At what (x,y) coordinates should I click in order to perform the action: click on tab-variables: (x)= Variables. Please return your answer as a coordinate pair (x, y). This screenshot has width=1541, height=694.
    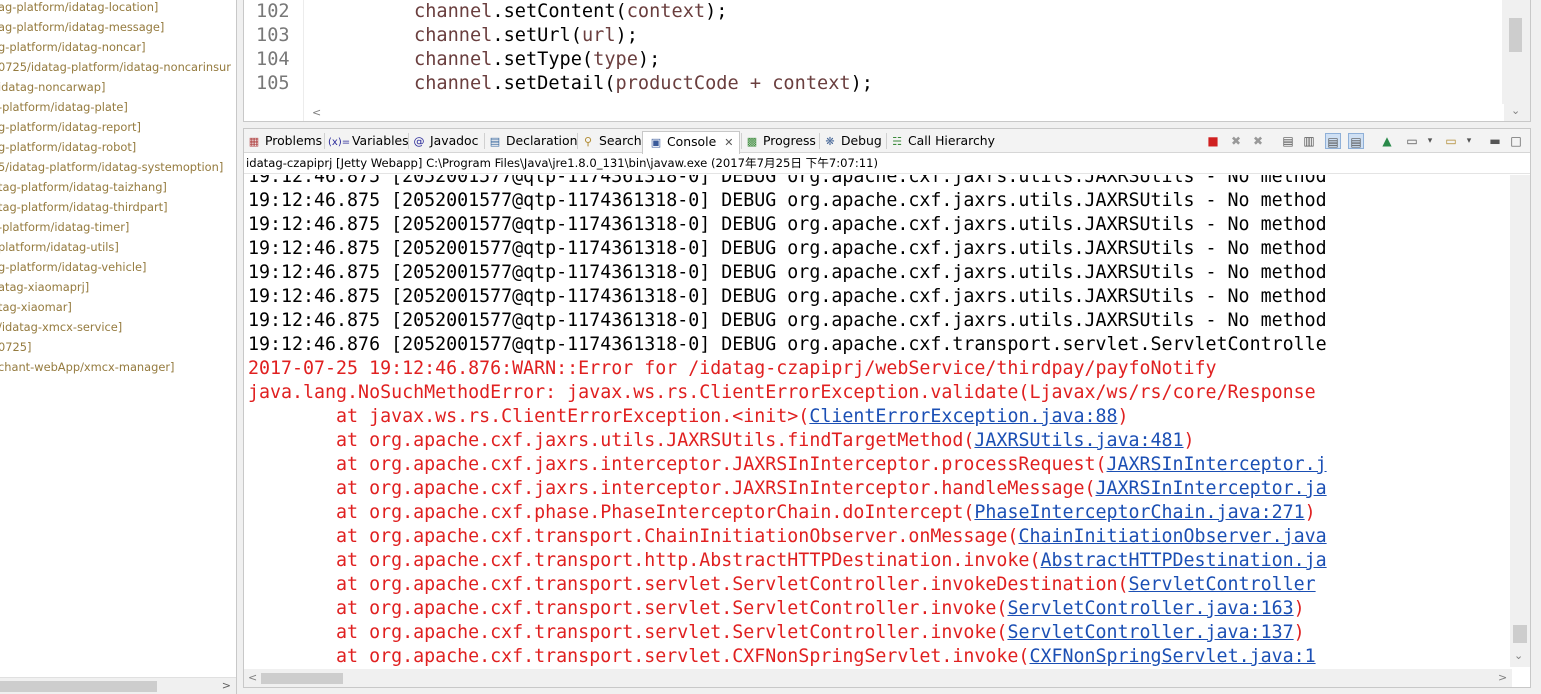
    Looking at the image, I should click on (368, 142).